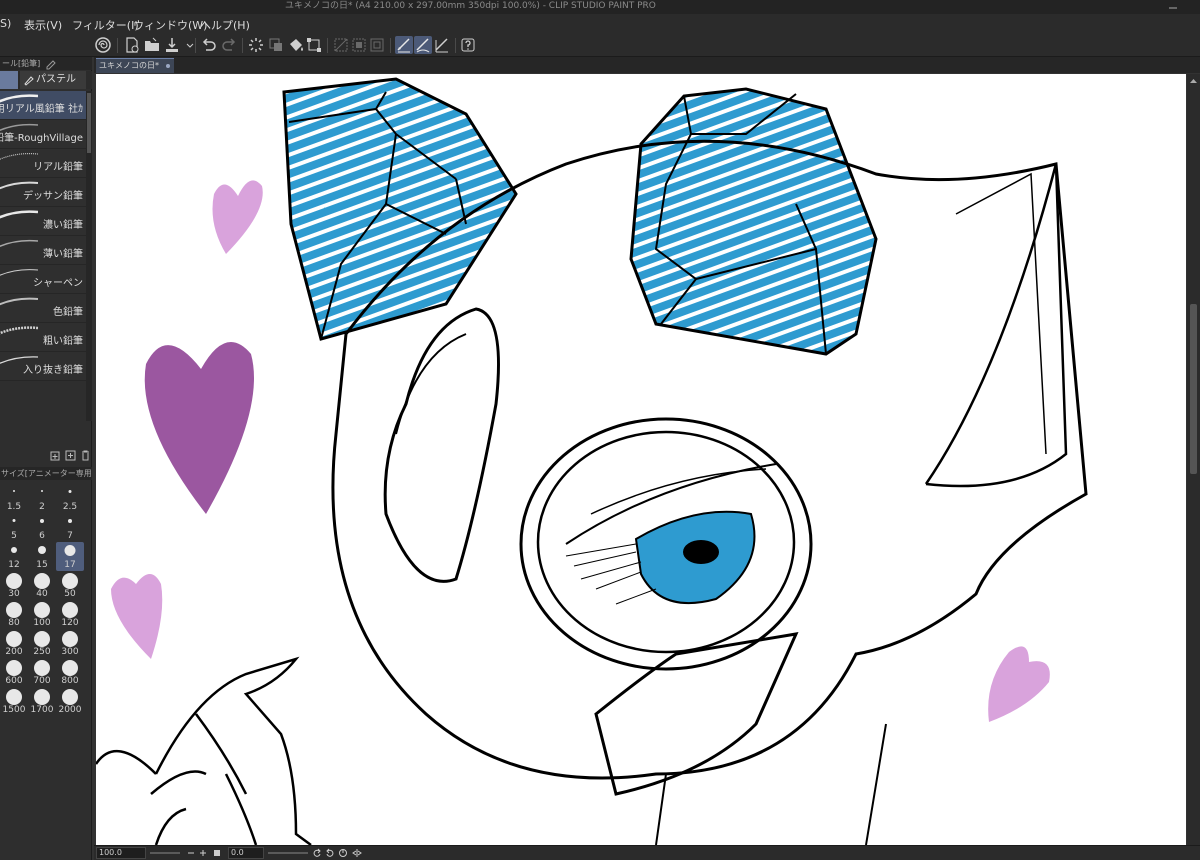 The height and width of the screenshot is (860, 1200). Describe the element at coordinates (165, 853) in the screenshot. I see `zoom-slider` at that location.